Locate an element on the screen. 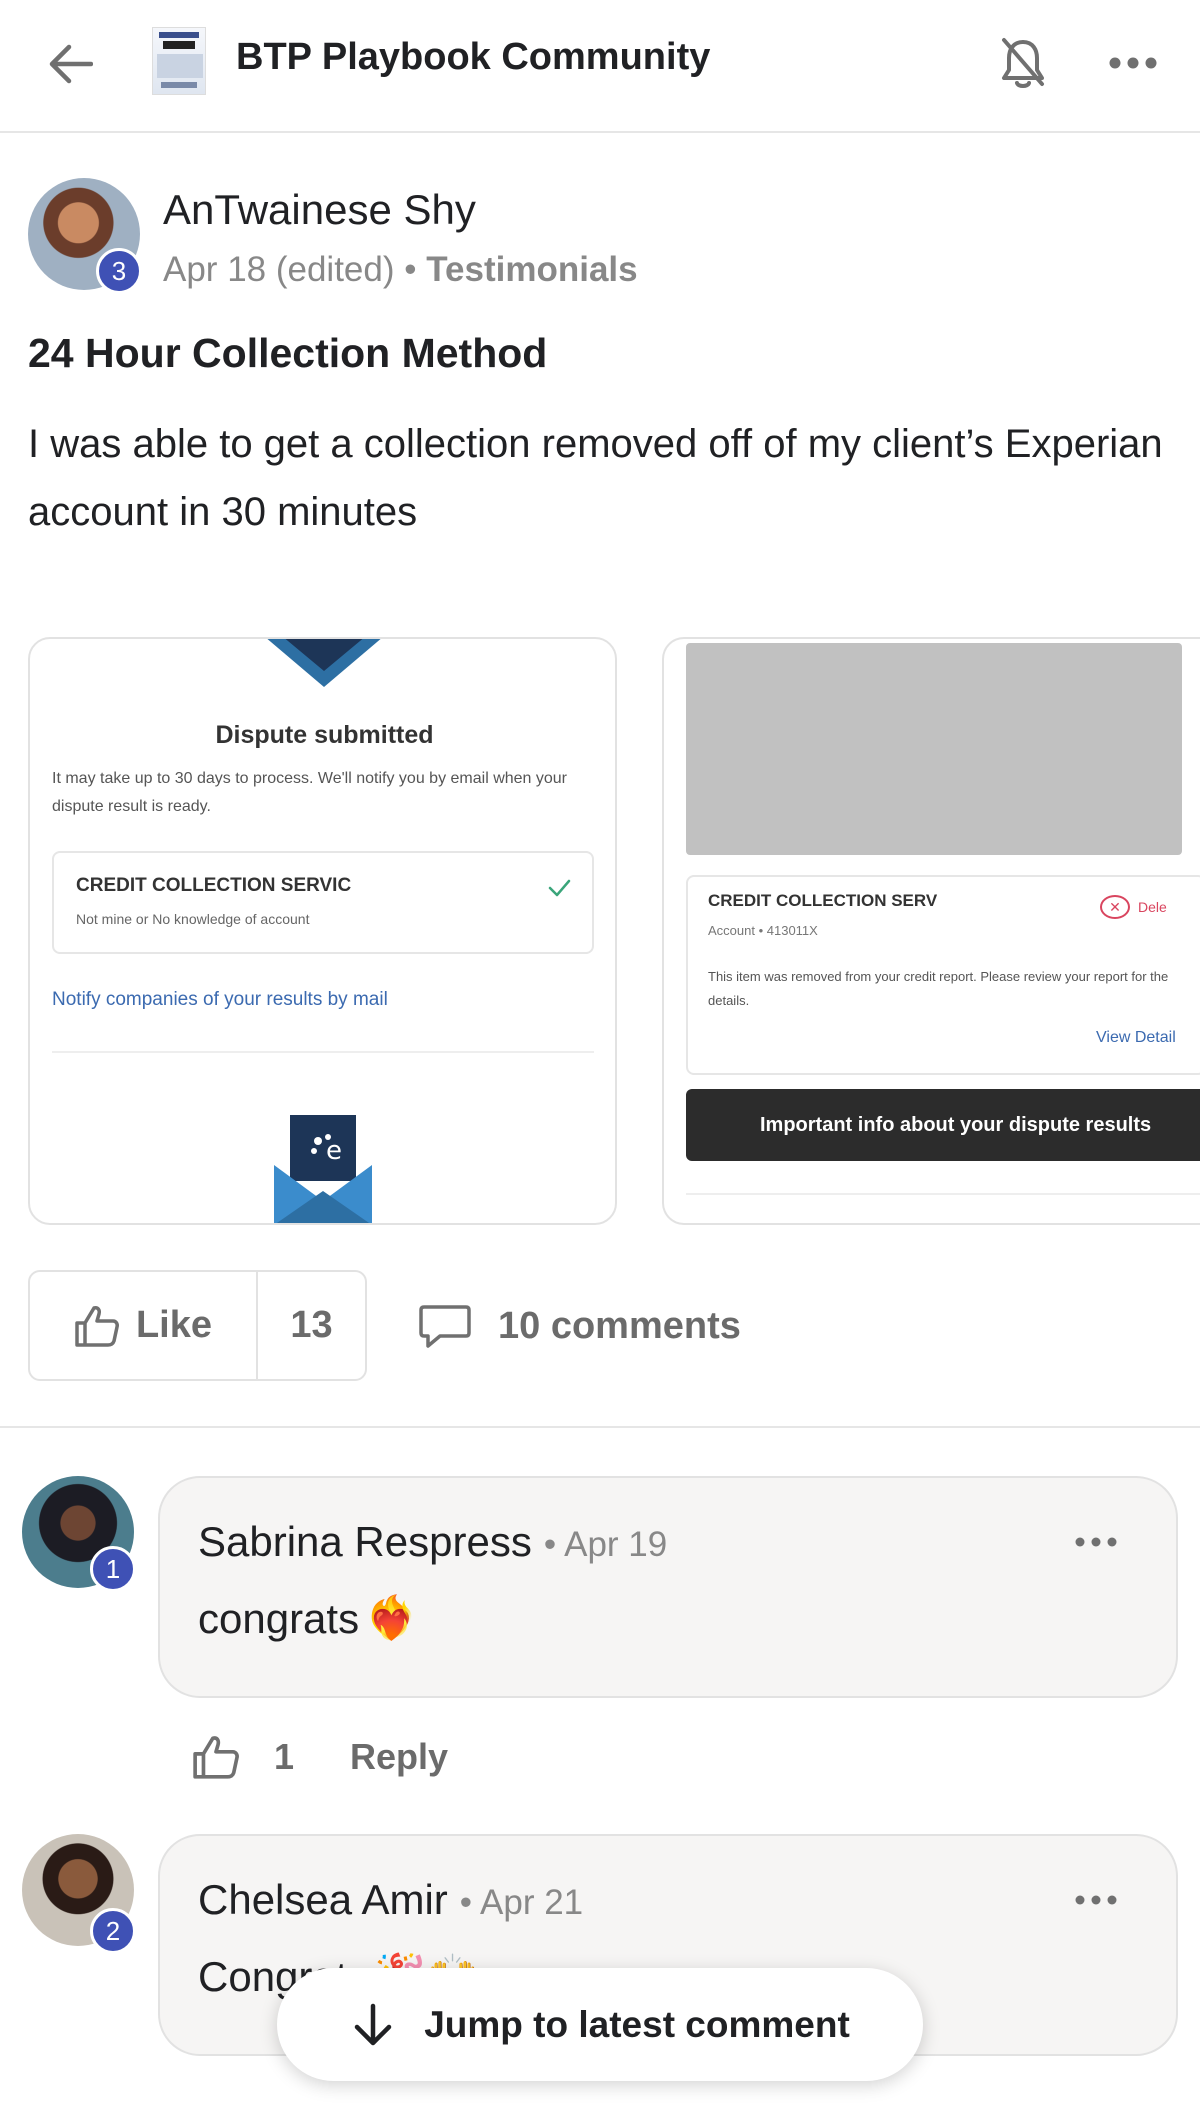 The image size is (1200, 2105). comment-like-count: 1 is located at coordinates (284, 1756).